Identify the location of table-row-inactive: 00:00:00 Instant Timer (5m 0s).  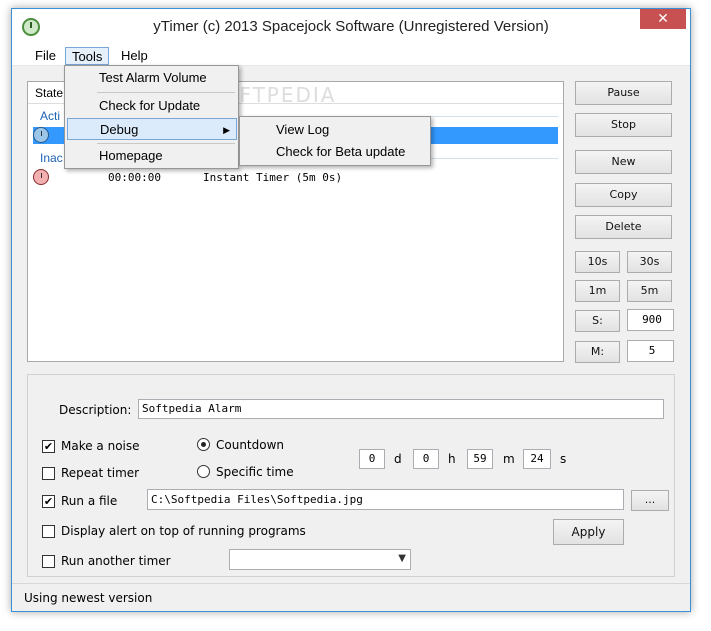
(295, 177).